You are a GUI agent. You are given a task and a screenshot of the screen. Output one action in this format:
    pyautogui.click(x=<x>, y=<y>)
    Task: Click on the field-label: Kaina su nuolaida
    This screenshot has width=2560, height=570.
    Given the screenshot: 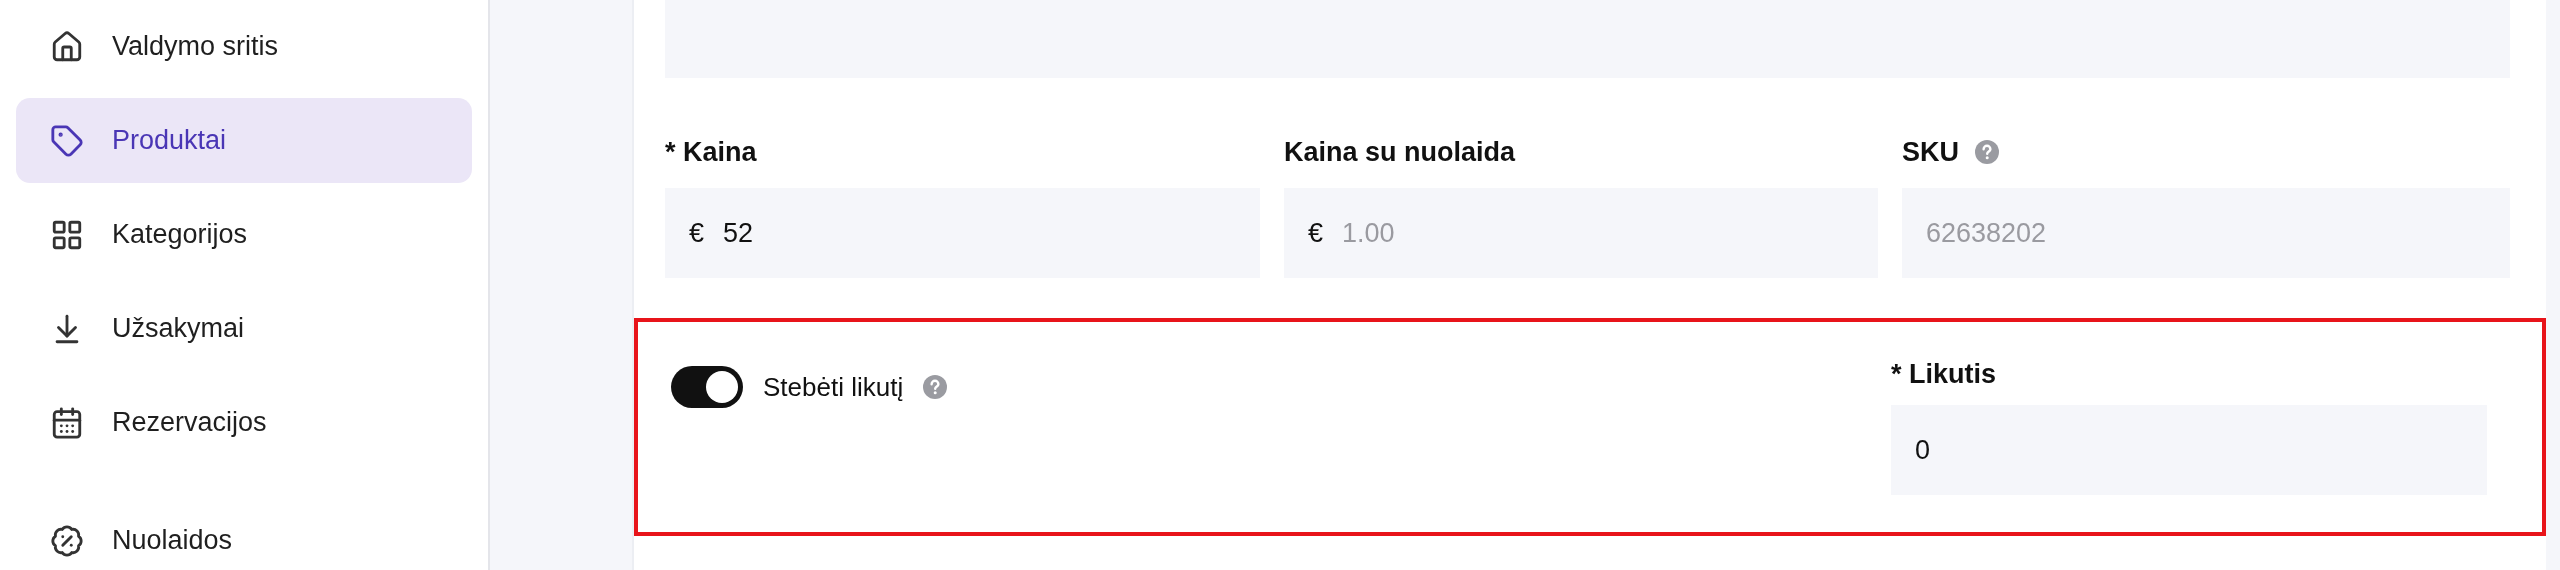 What is the action you would take?
    pyautogui.click(x=1400, y=152)
    